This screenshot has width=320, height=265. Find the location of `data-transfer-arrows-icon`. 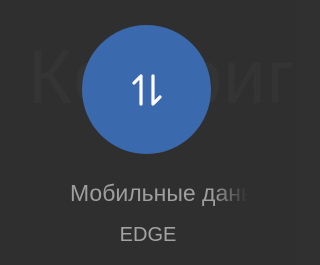

data-transfer-arrows-icon is located at coordinates (147, 90).